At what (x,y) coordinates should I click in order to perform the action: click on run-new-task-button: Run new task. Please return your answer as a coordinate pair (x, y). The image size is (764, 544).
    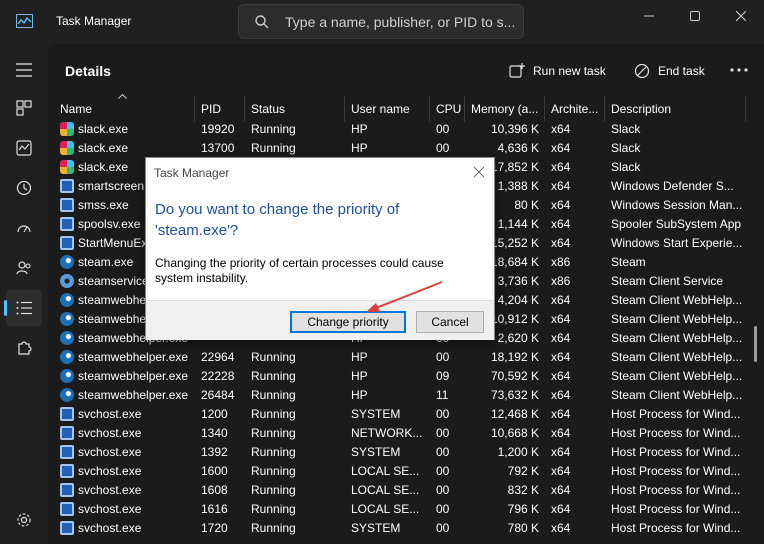
    Looking at the image, I should click on (557, 71).